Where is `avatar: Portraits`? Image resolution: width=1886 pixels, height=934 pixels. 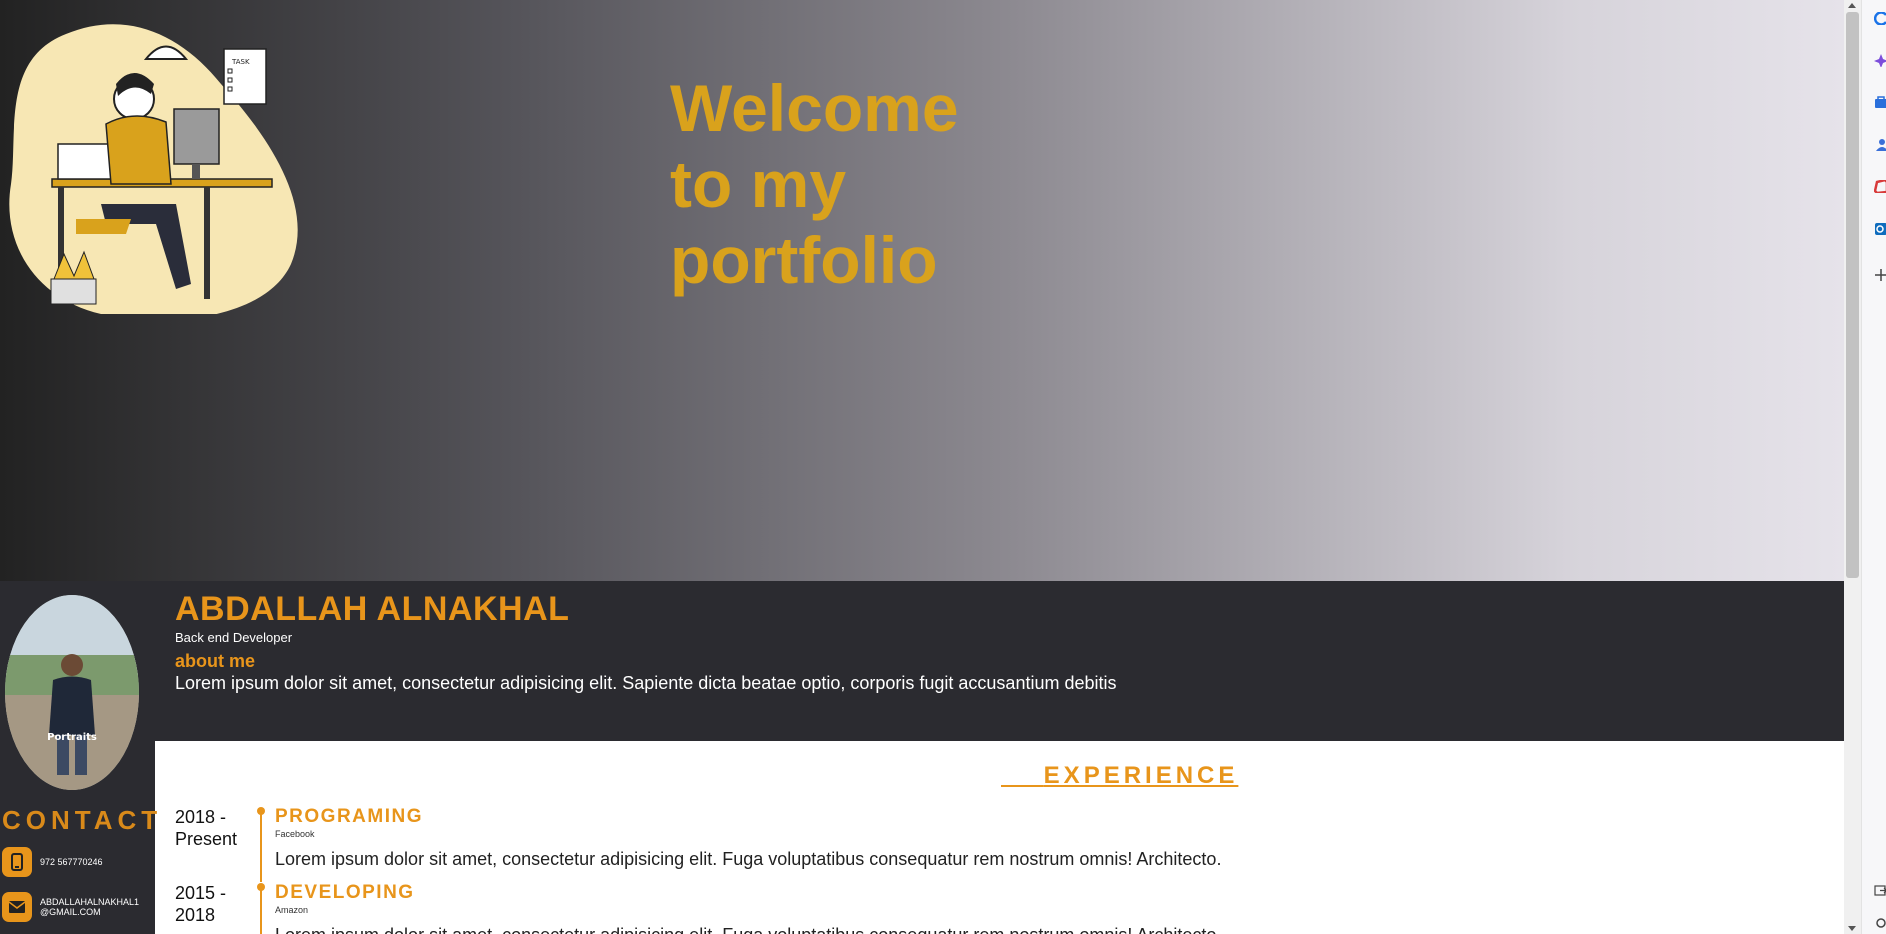
avatar: Portraits is located at coordinates (72, 692).